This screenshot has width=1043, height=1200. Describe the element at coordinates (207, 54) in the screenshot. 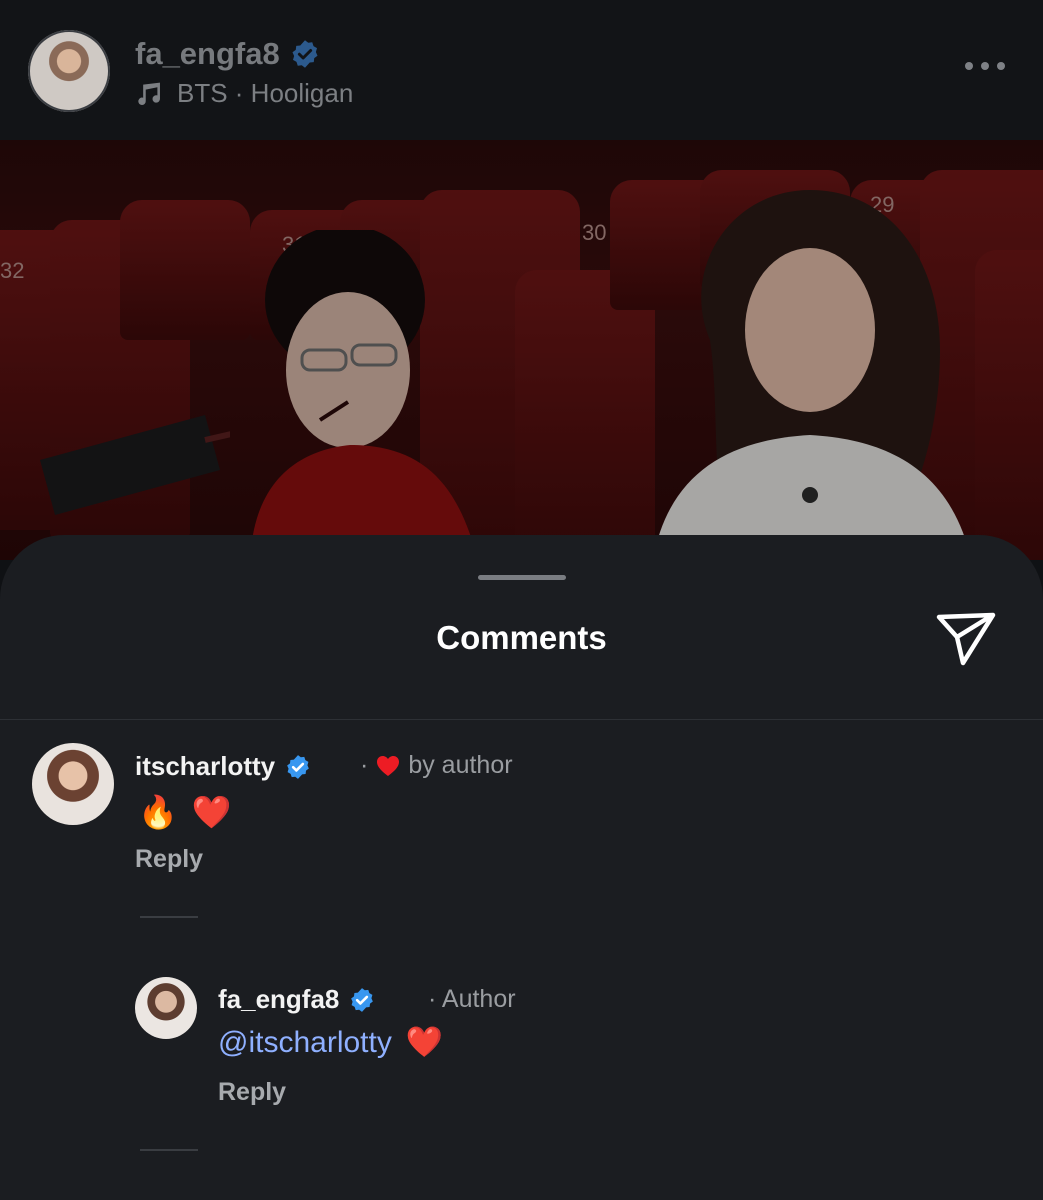

I see `author-username: fa_engfa8` at that location.